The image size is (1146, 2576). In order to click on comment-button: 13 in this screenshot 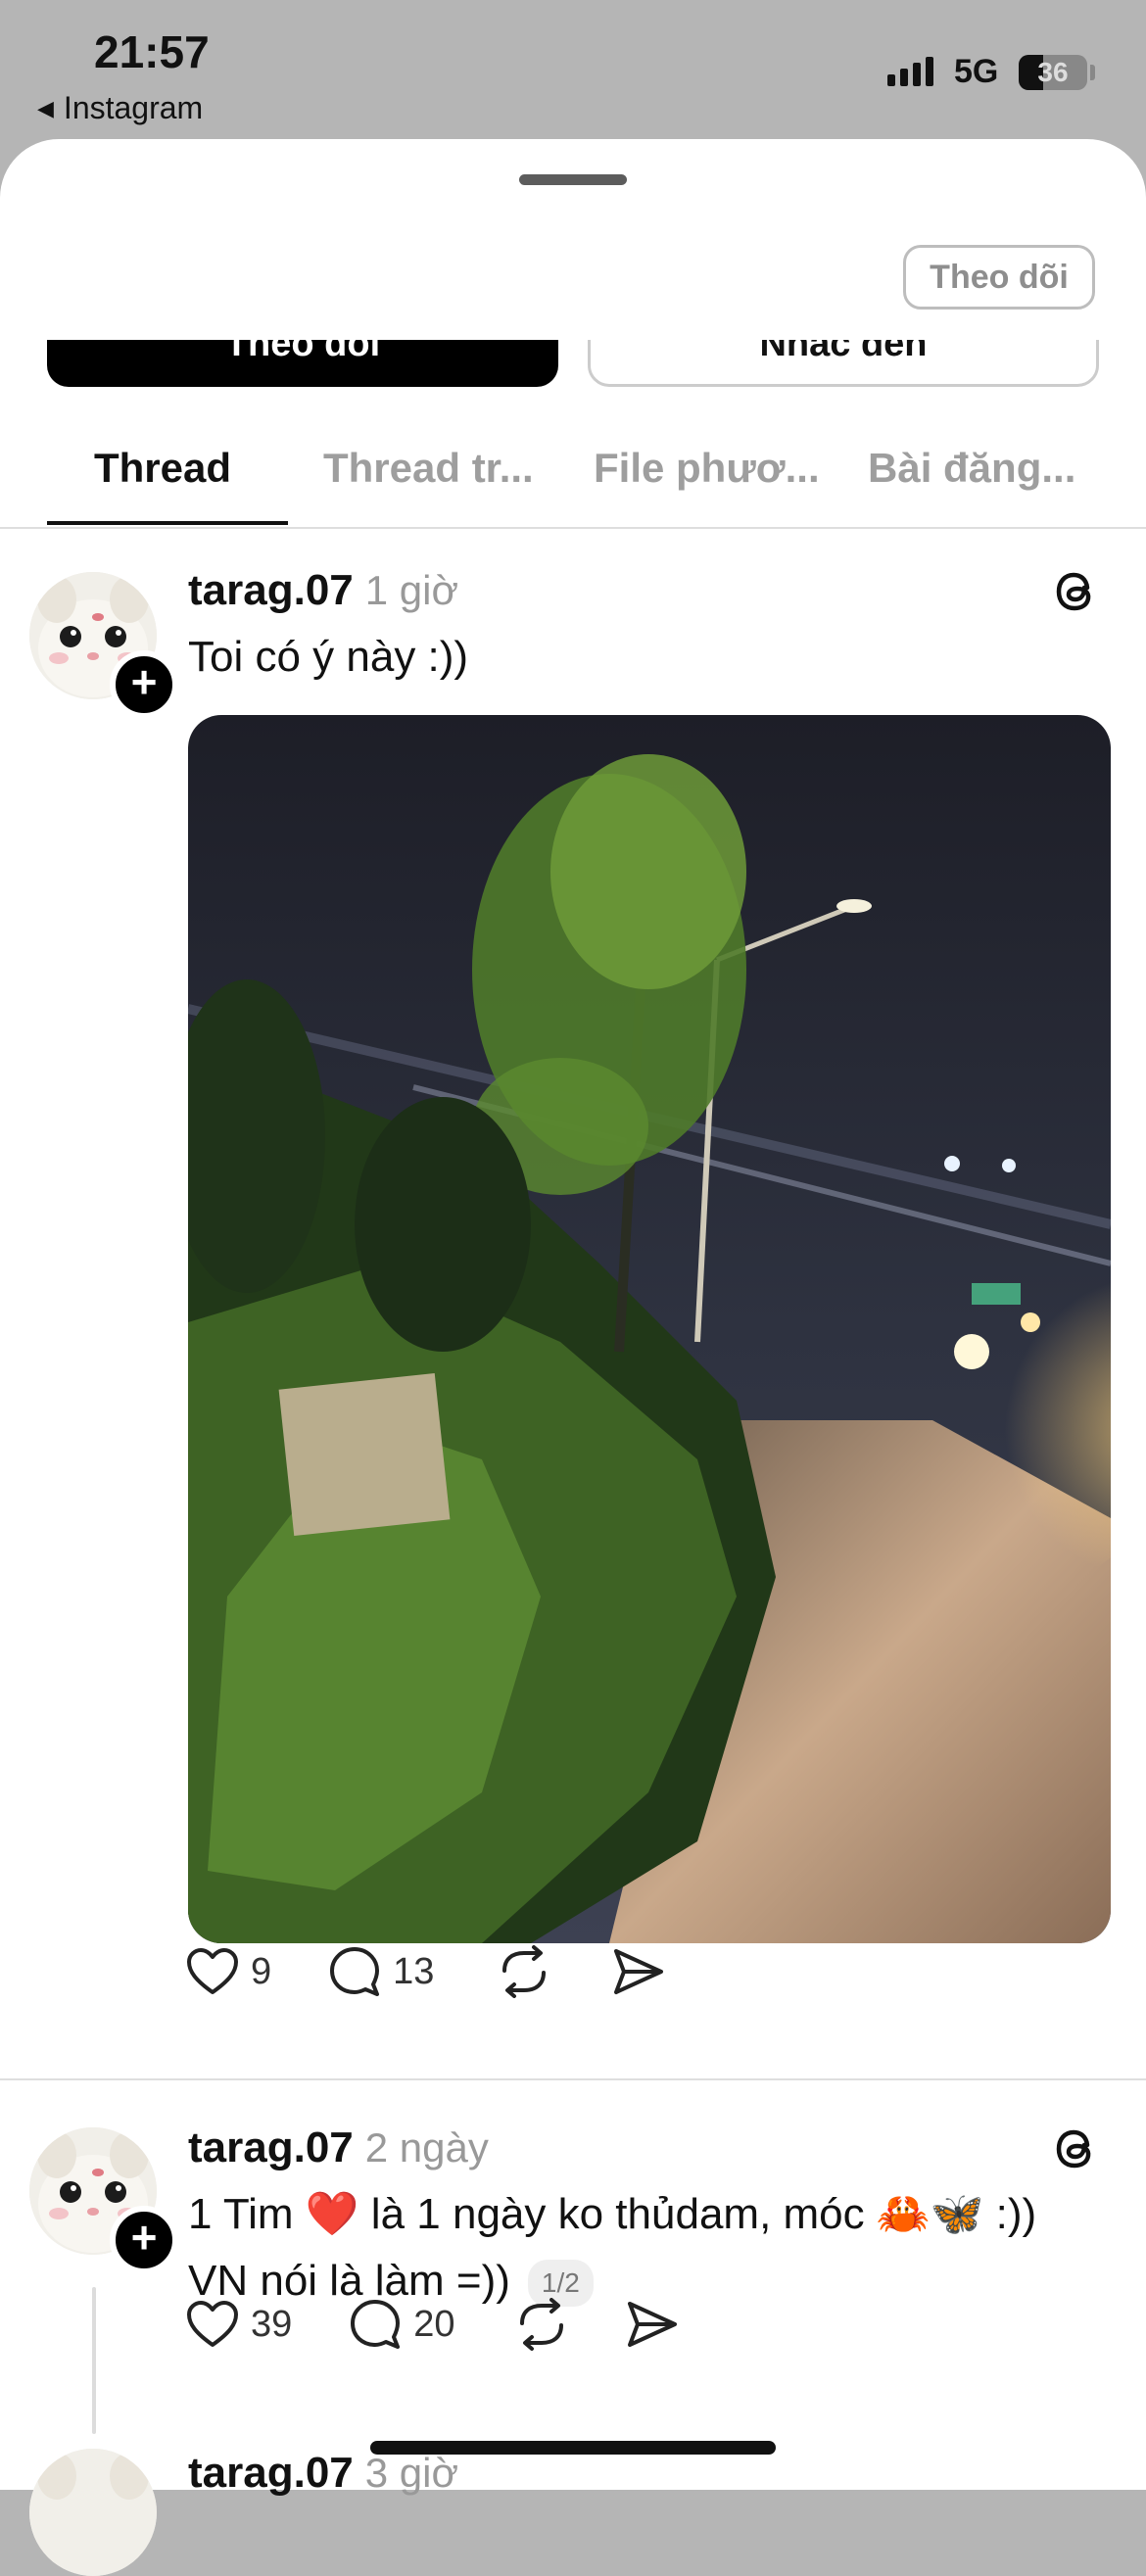, I will do `click(381, 1972)`.